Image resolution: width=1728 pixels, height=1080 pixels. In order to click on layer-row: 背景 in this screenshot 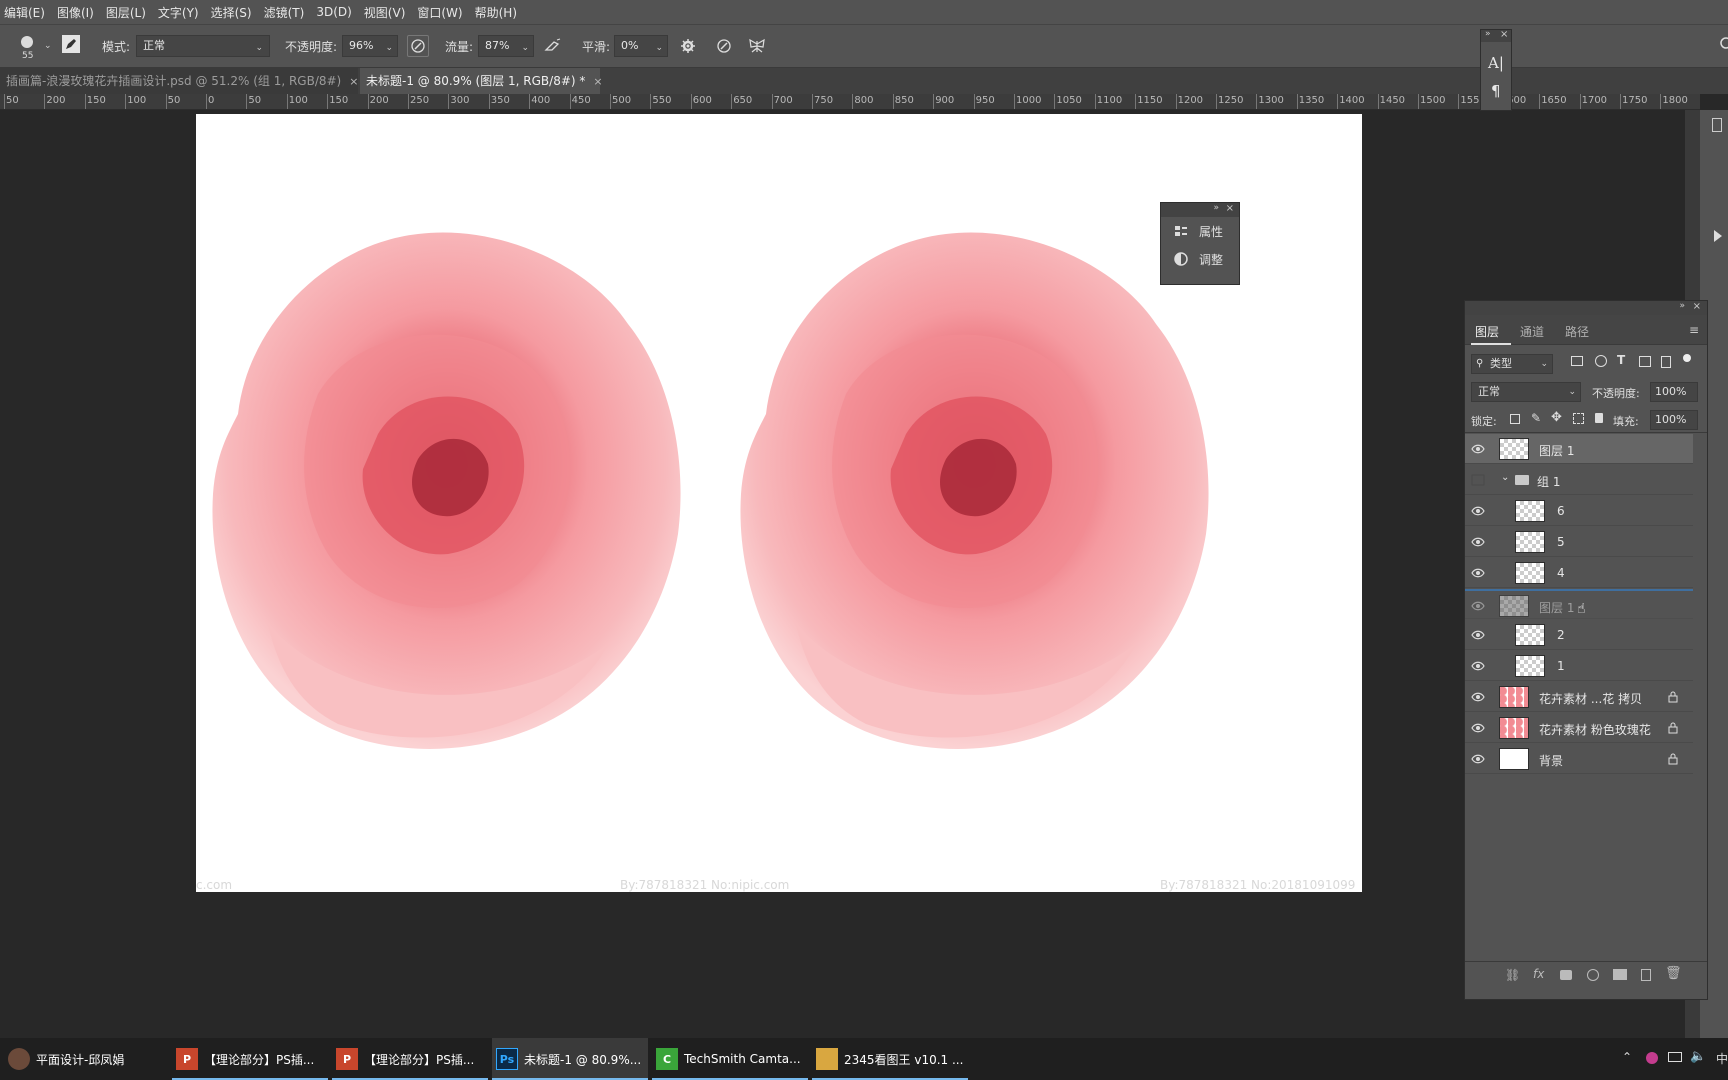, I will do `click(1579, 759)`.